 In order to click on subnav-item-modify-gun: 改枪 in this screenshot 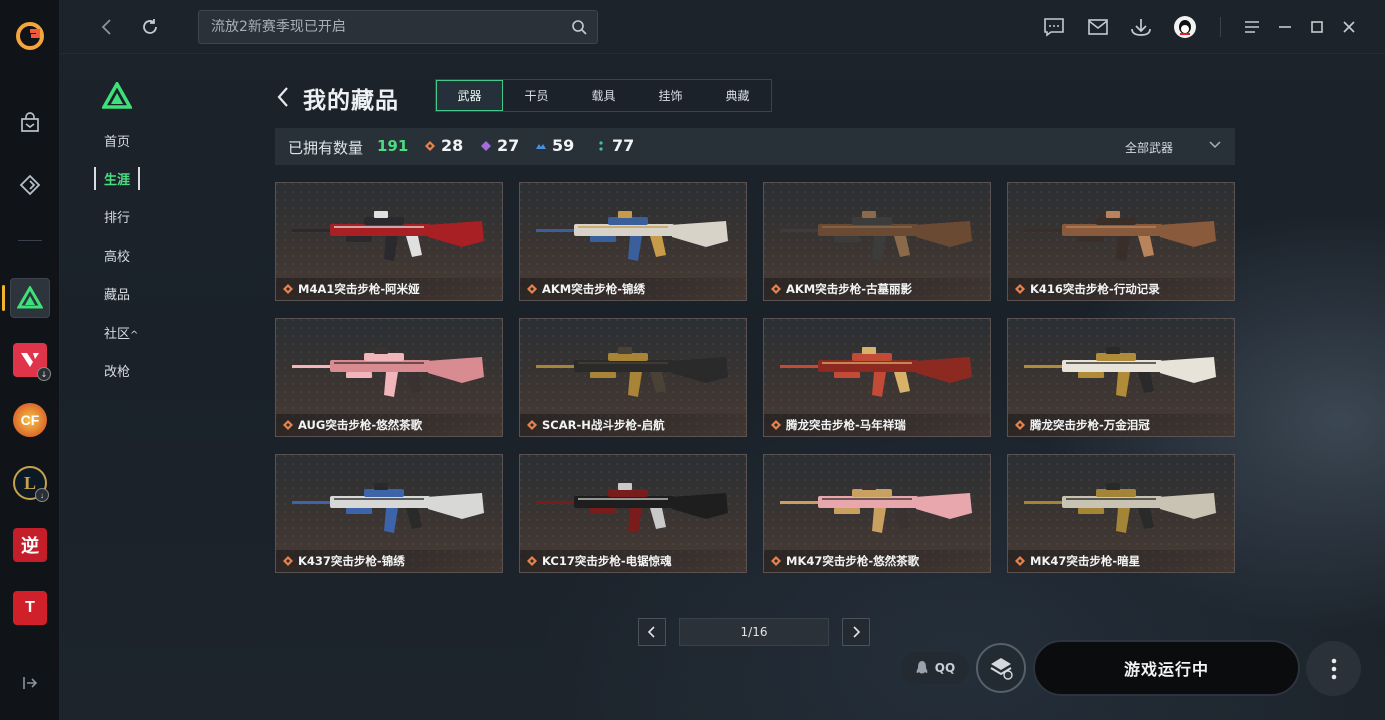, I will do `click(117, 370)`.